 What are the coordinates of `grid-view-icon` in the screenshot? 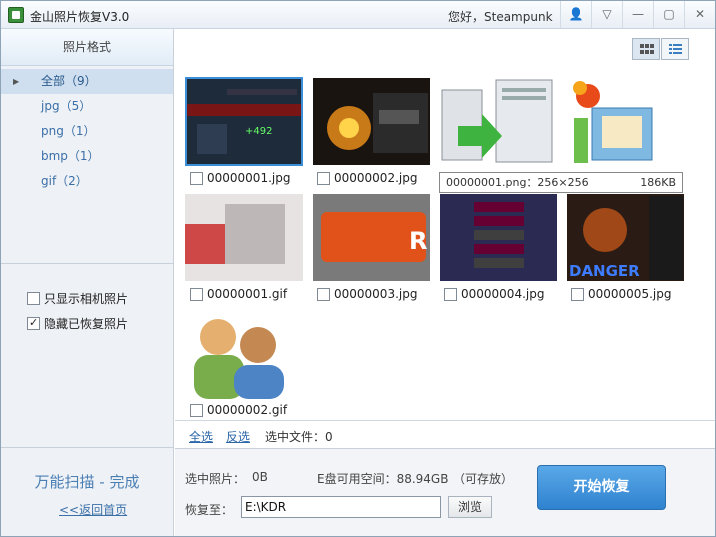 It's located at (647, 49).